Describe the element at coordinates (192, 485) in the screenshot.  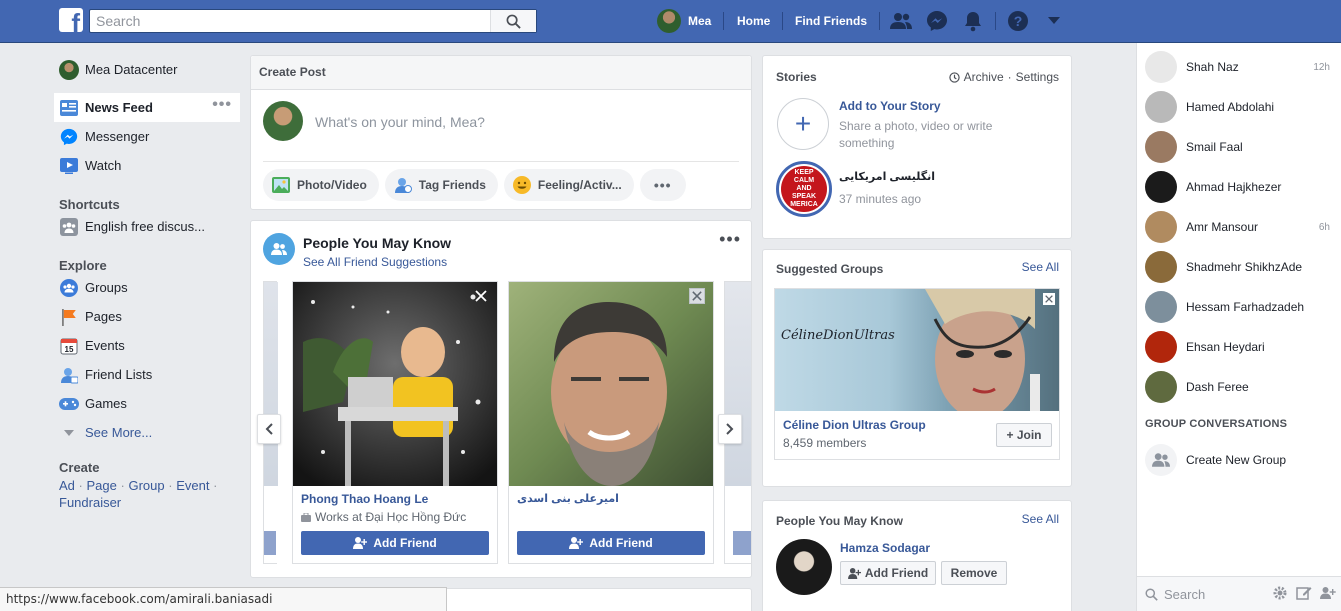
I see `create-event-link: Event` at that location.